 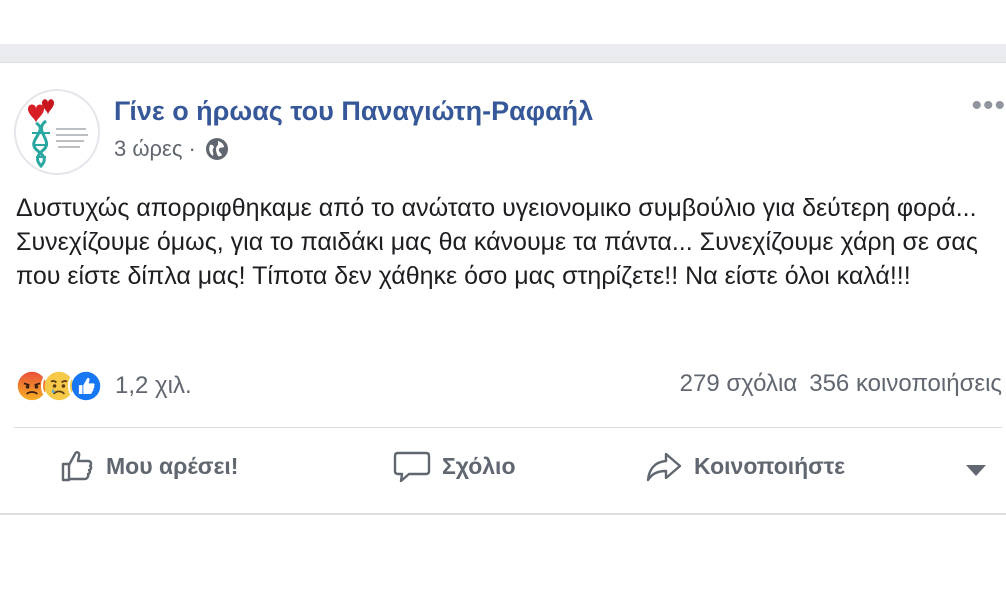 I want to click on actions-divider, so click(x=508, y=427).